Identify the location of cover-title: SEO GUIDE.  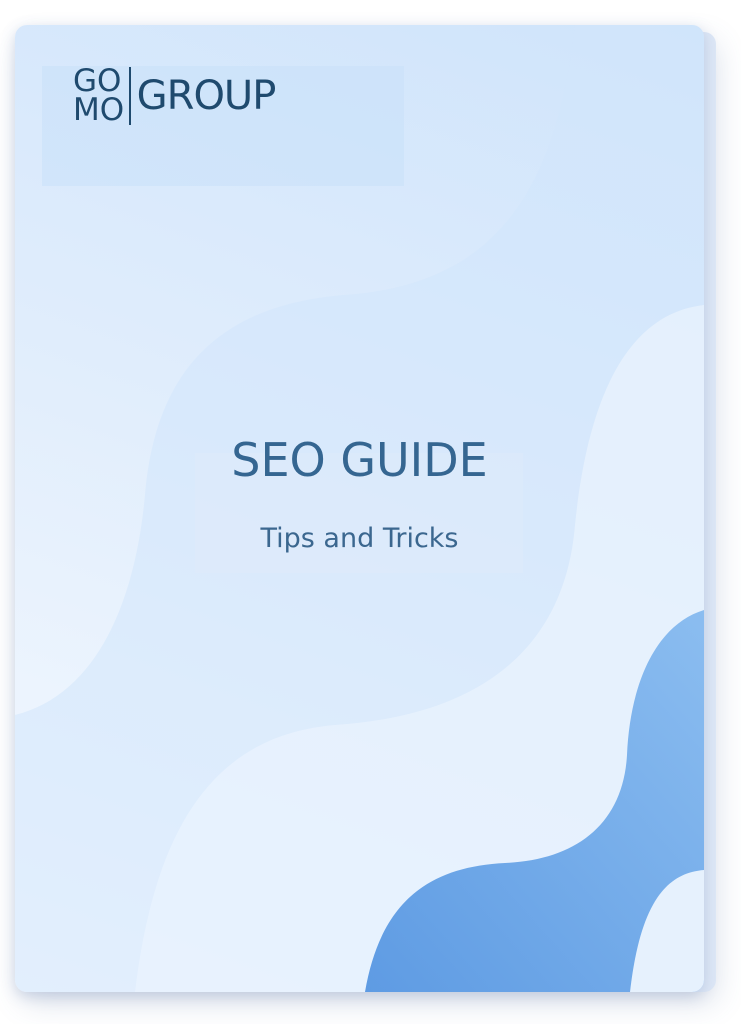
(359, 460).